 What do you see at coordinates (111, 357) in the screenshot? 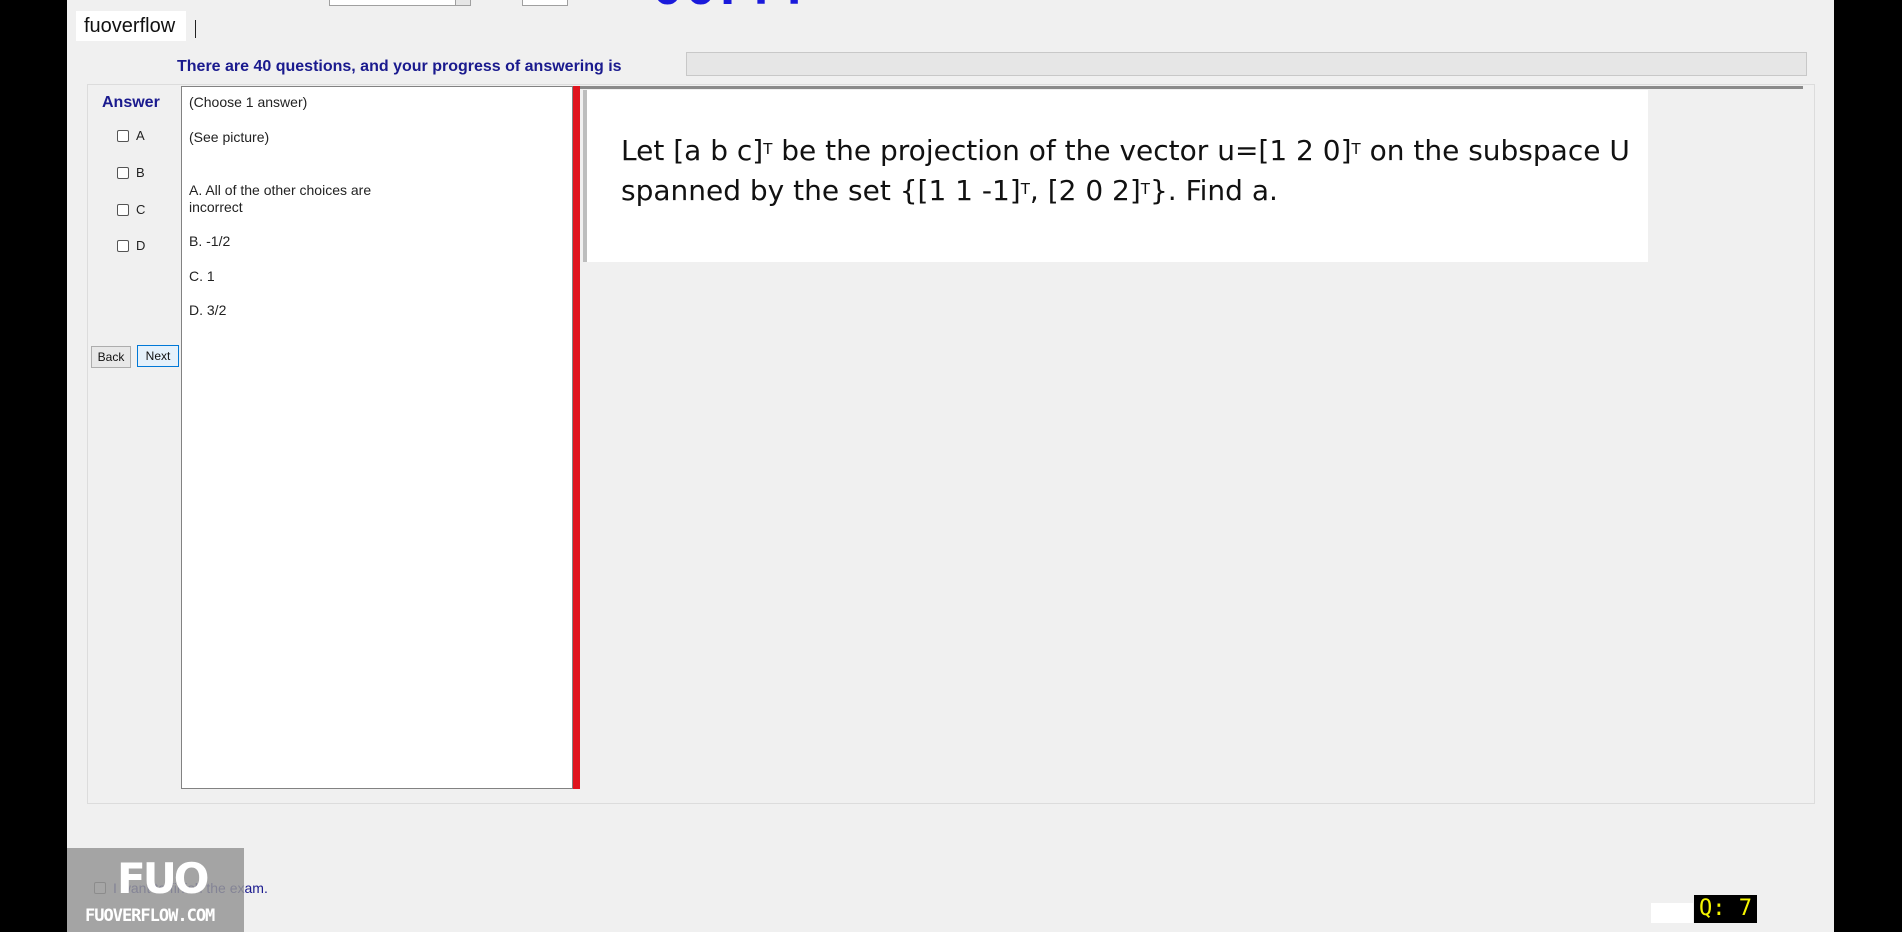
I see `back-button: Back` at bounding box center [111, 357].